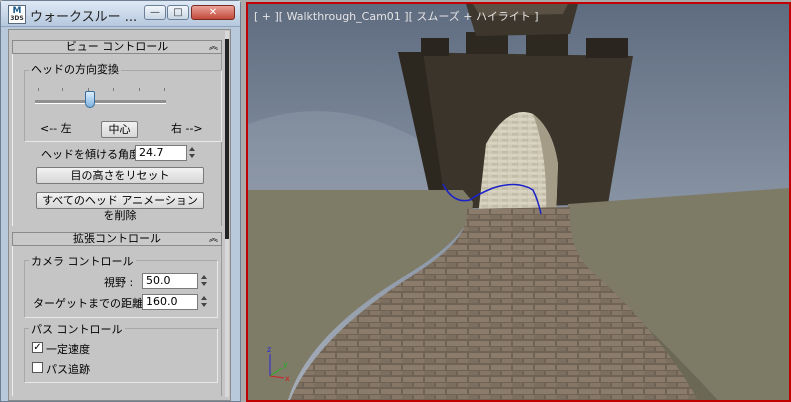 The width and height of the screenshot is (791, 402). I want to click on window-titlebar: M 3DS ウォークスルー ... — □ ✕, so click(120, 14).